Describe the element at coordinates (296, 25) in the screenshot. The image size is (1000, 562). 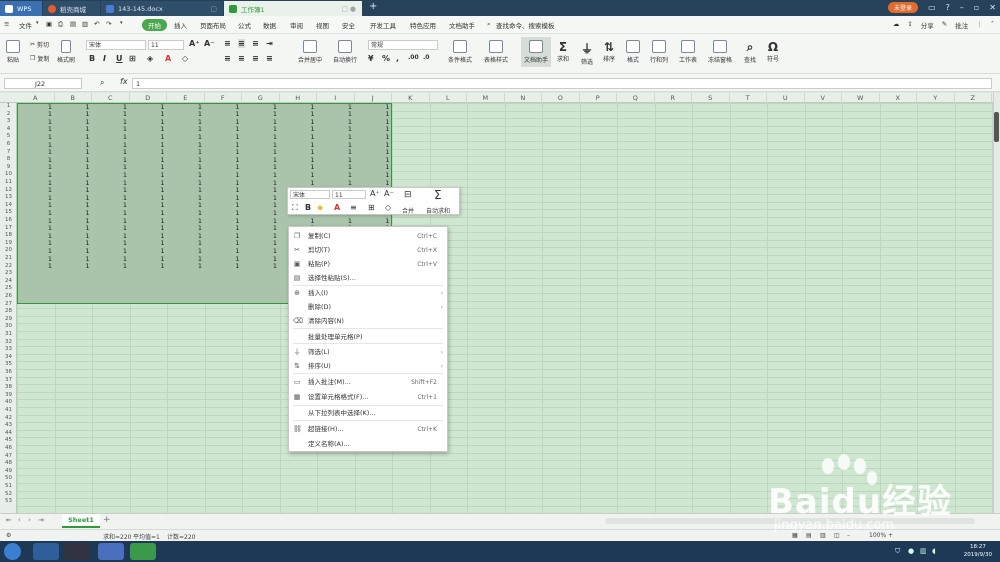
I see `menu-review: 审阅` at that location.